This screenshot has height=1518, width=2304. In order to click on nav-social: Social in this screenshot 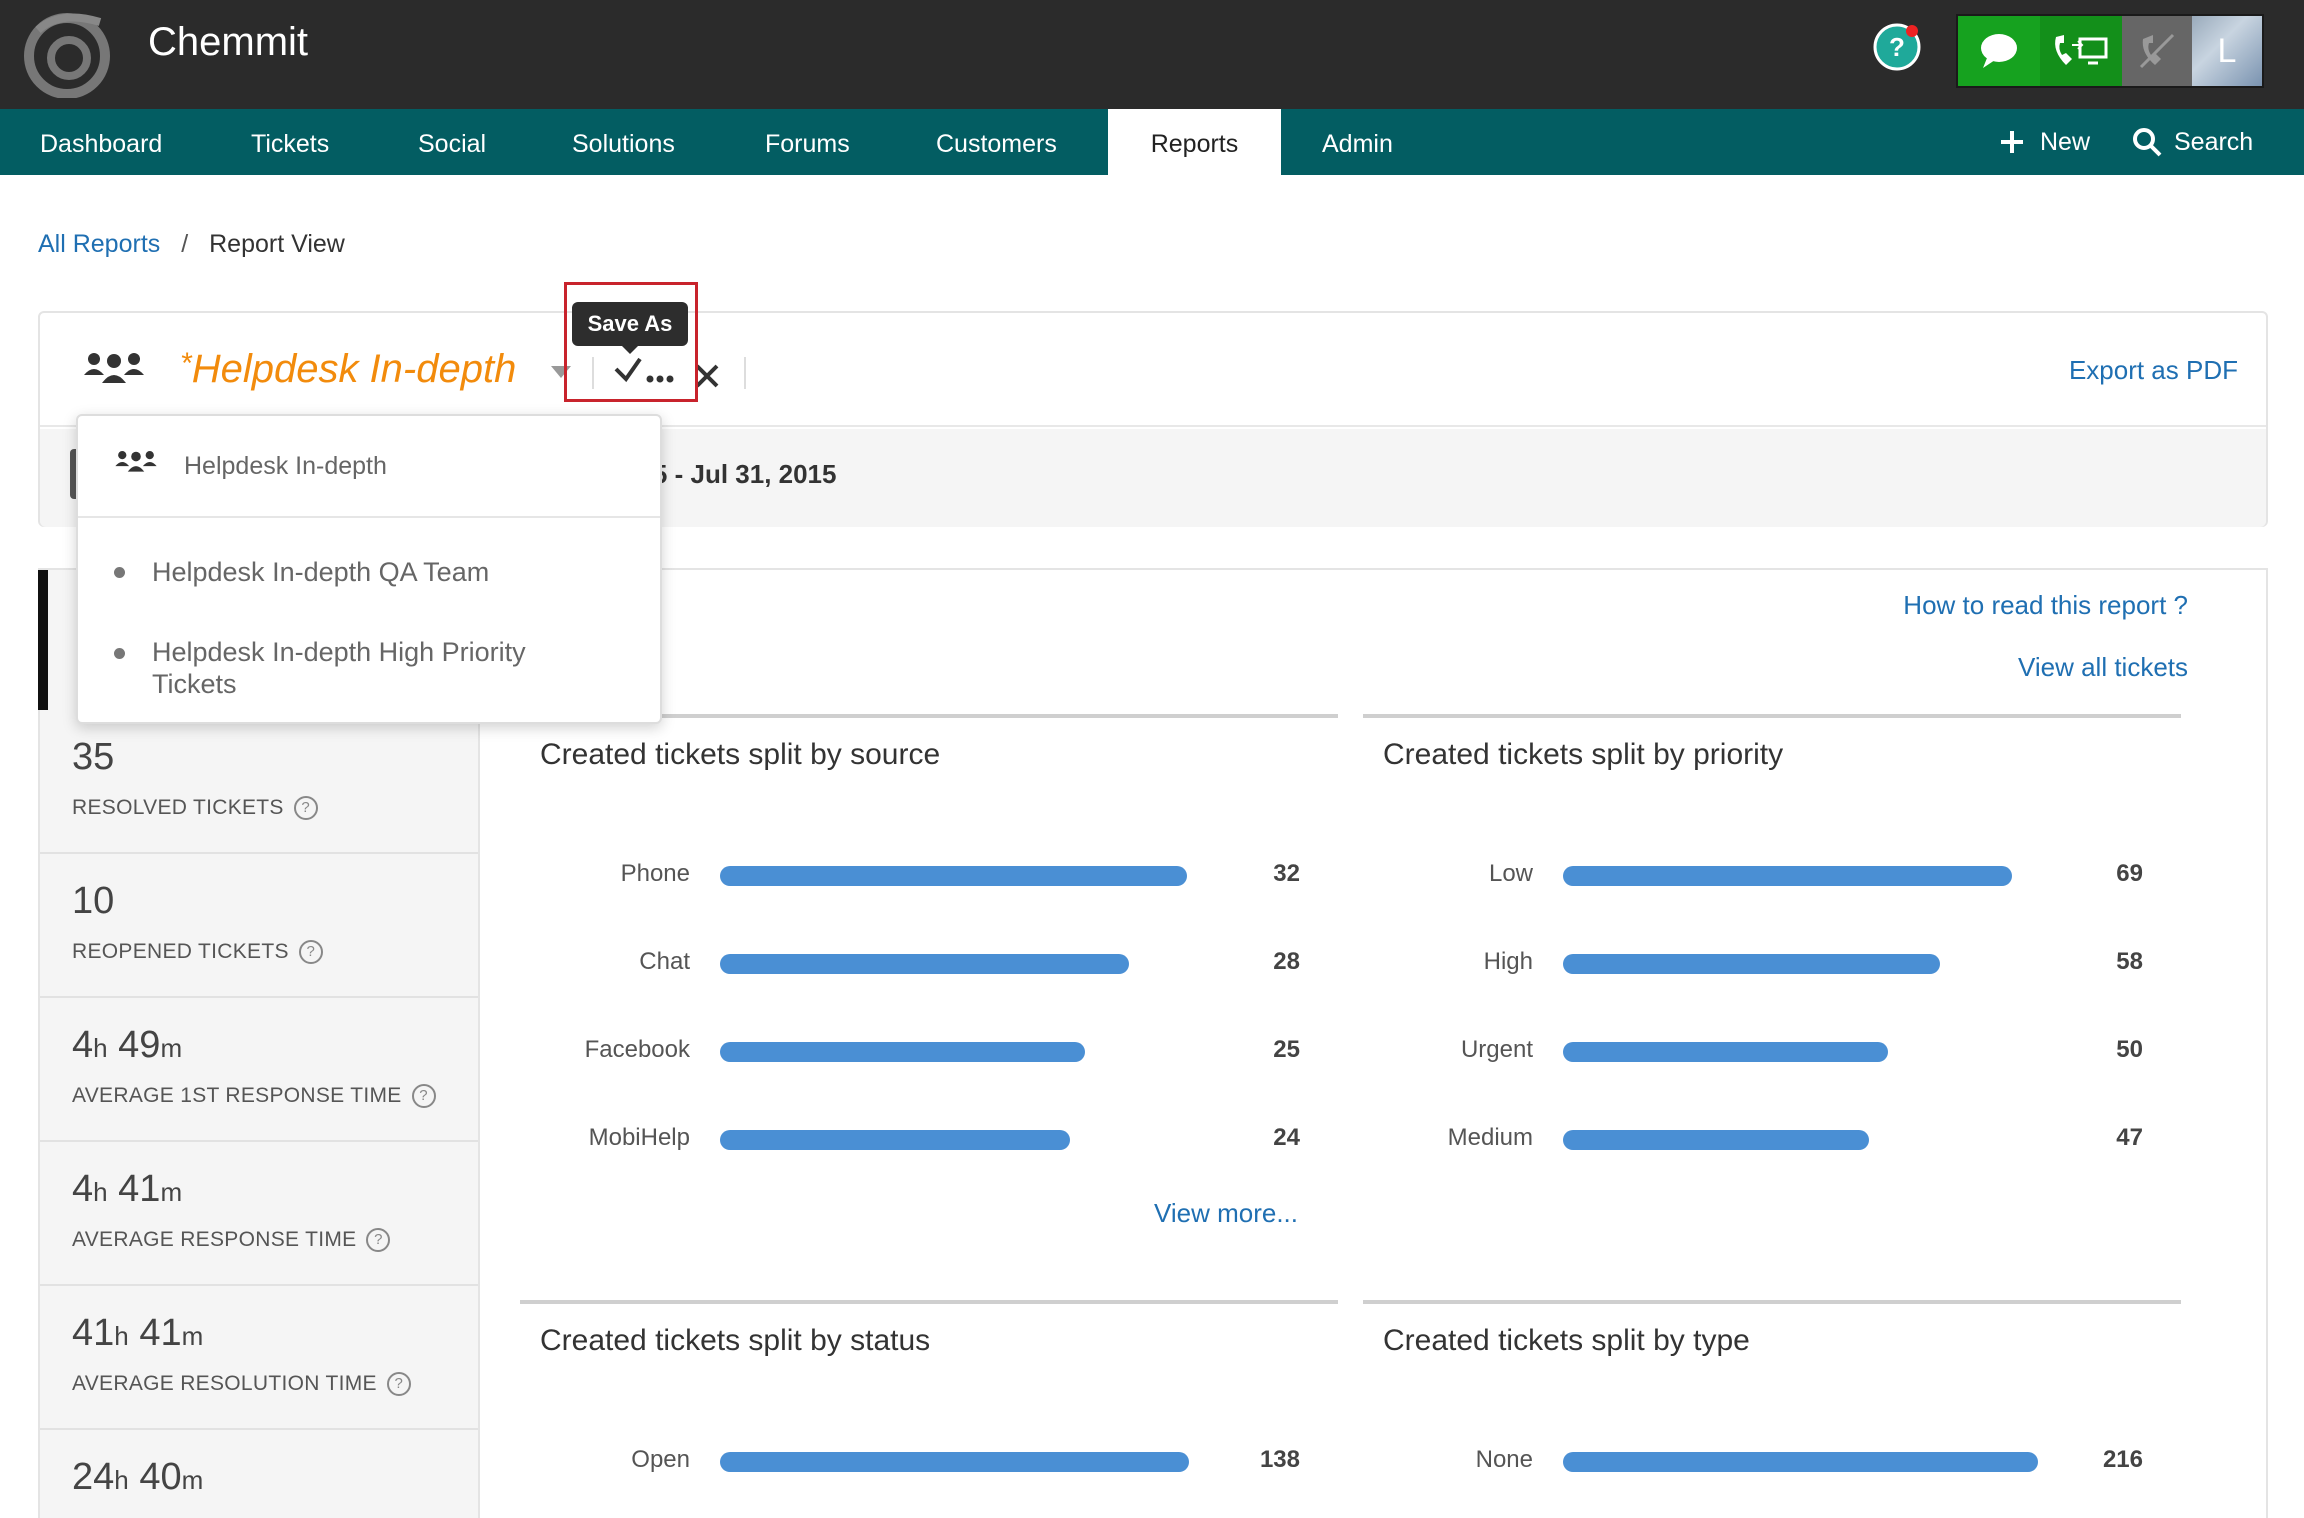, I will do `click(452, 142)`.